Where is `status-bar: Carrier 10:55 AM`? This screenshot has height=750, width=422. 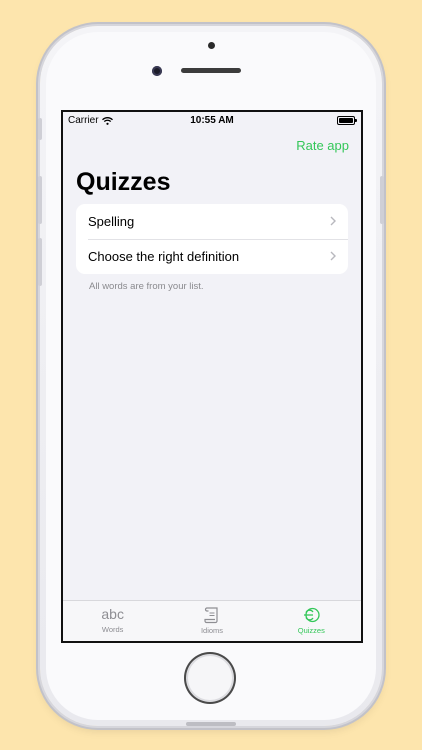 status-bar: Carrier 10:55 AM is located at coordinates (212, 121).